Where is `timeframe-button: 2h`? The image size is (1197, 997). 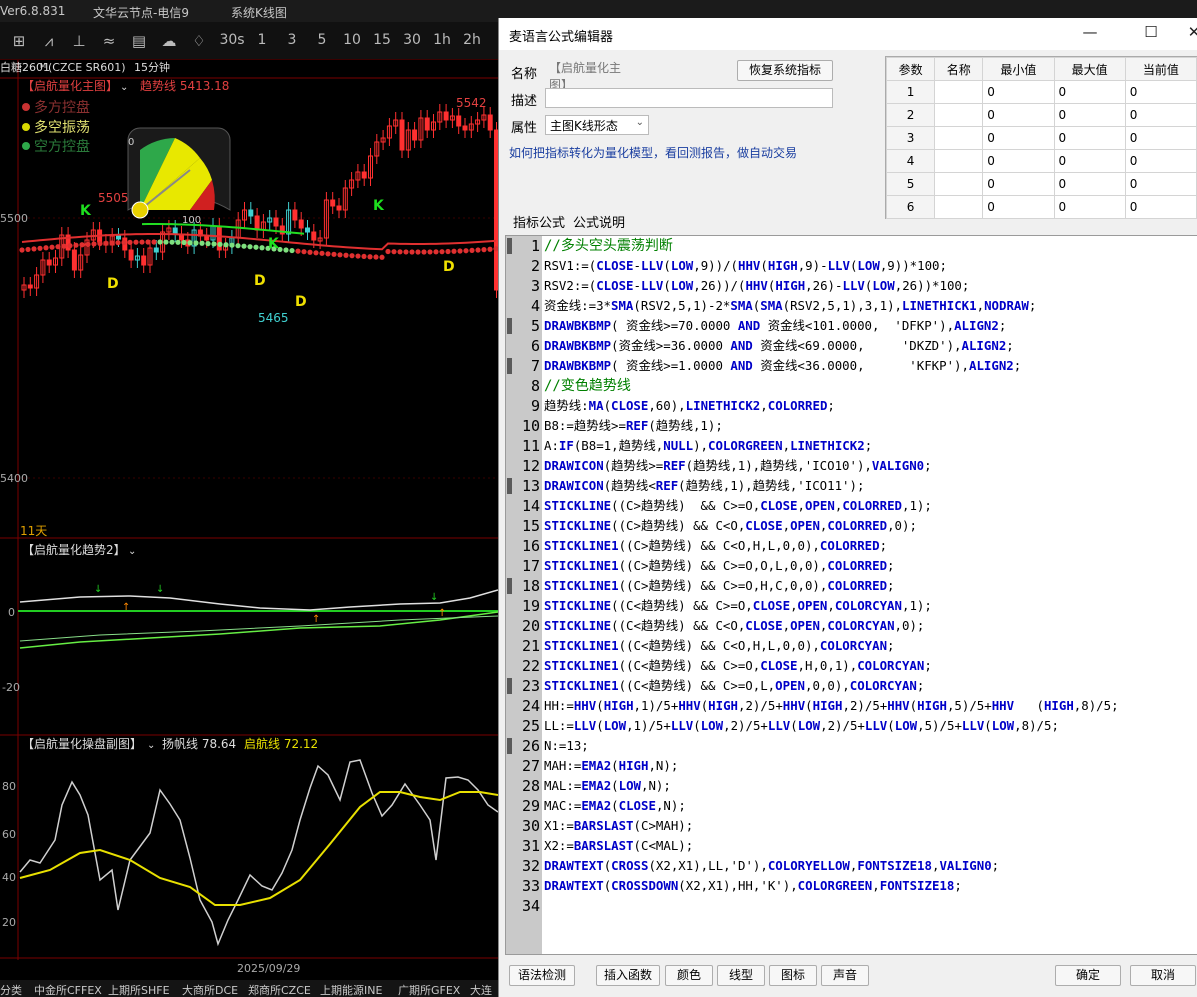
timeframe-button: 2h is located at coordinates (472, 40).